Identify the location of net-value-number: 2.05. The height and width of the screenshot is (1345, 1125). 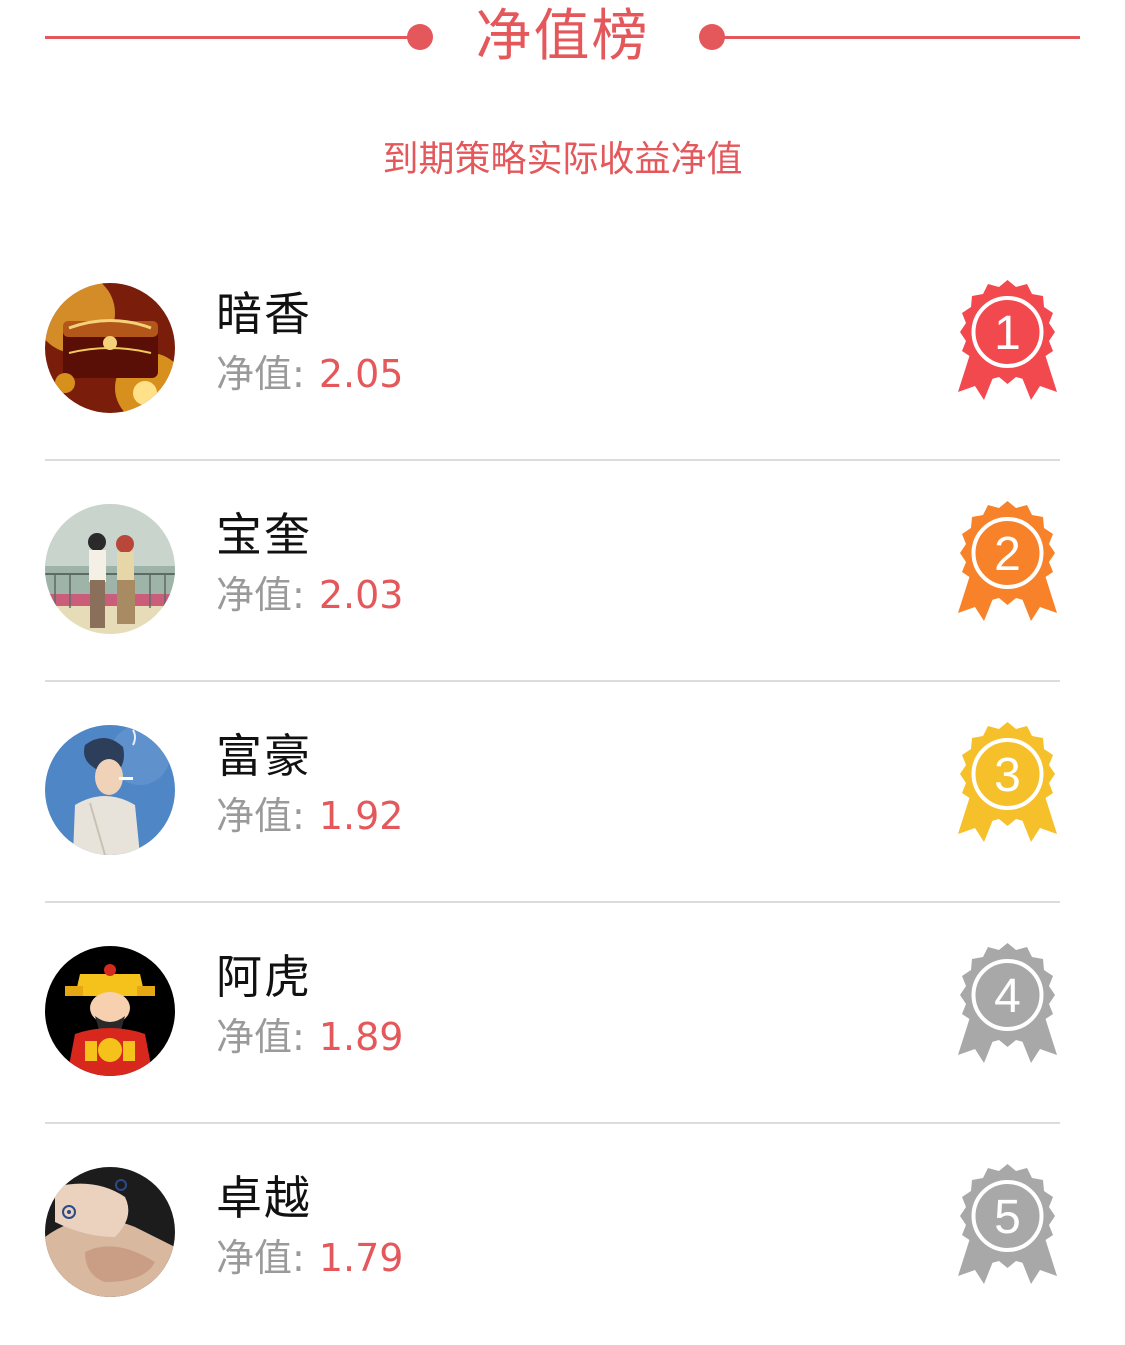
(361, 374).